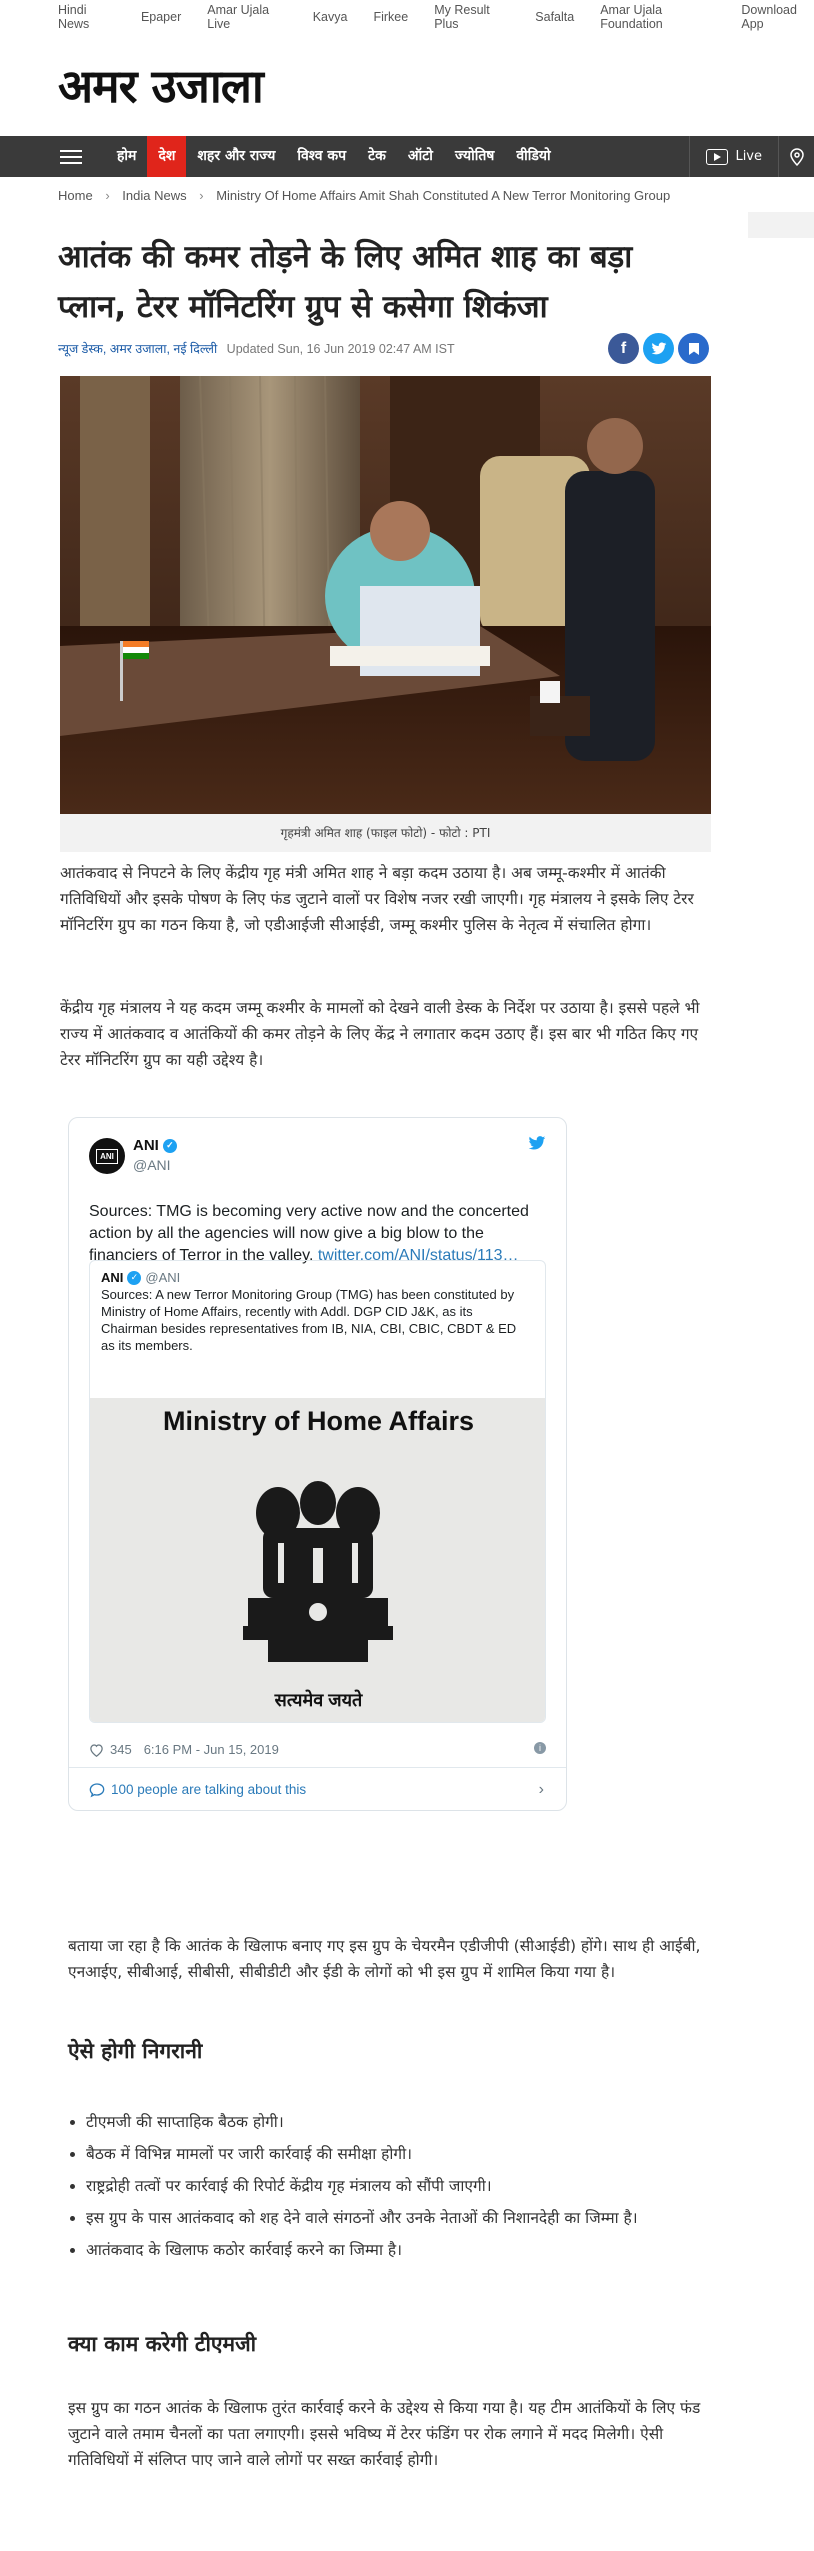 The image size is (814, 2551). Describe the element at coordinates (377, 156) in the screenshot. I see `nav-item-tech: टेक` at that location.